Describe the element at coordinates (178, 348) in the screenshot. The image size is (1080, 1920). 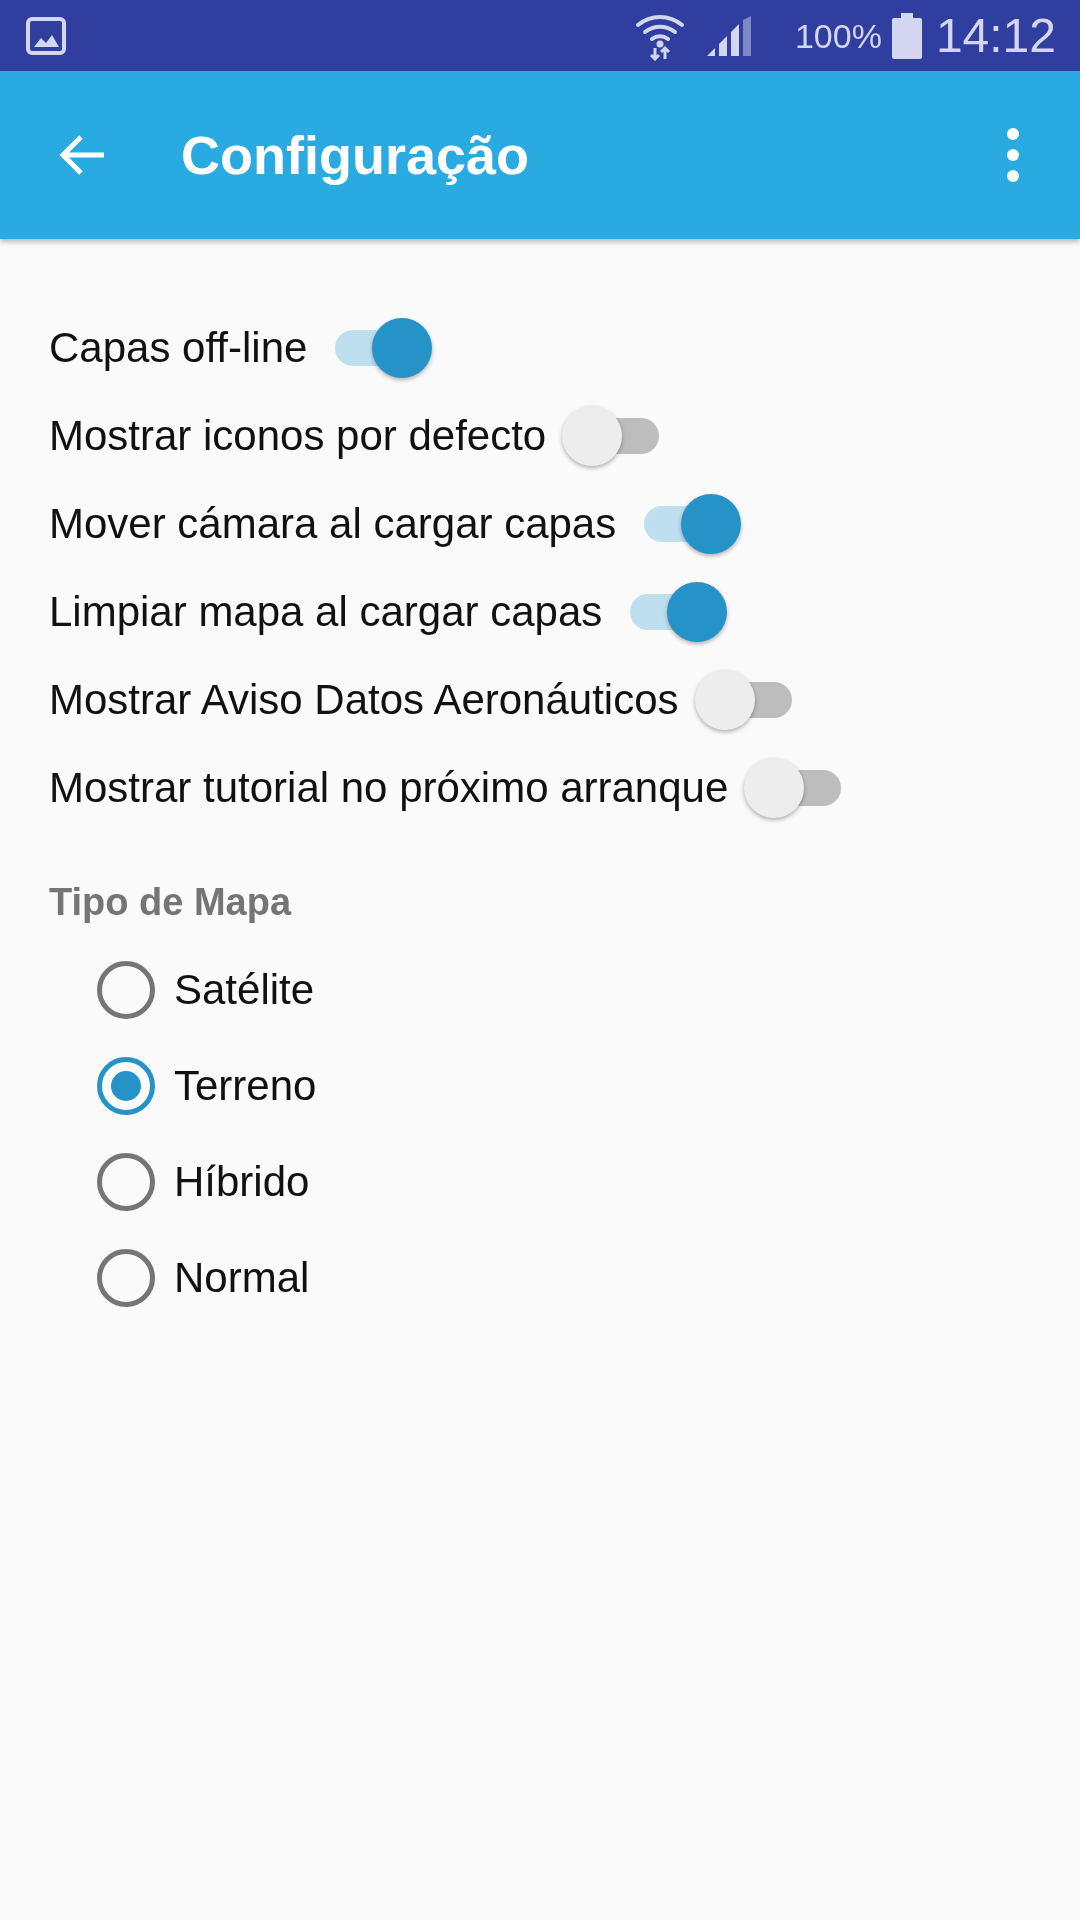
I see `setting-label: Capas off-line` at that location.